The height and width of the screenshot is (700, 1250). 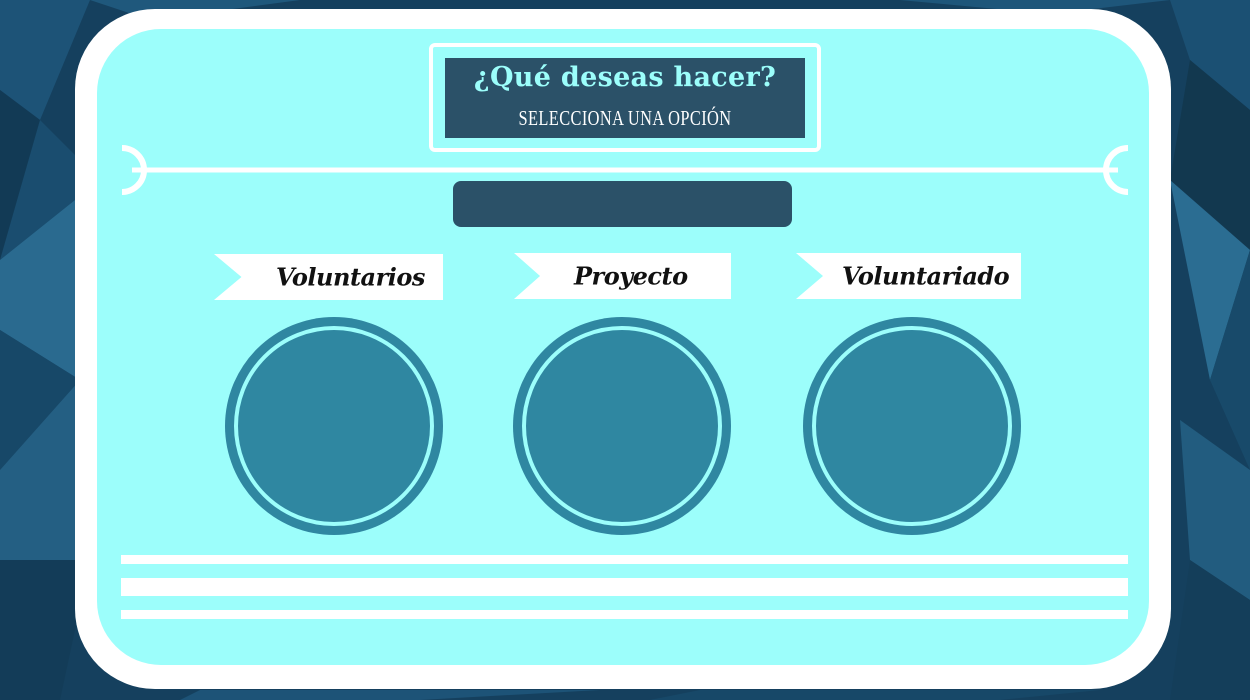 What do you see at coordinates (350, 277) in the screenshot?
I see `option-label-voluntarios: Voluntarios` at bounding box center [350, 277].